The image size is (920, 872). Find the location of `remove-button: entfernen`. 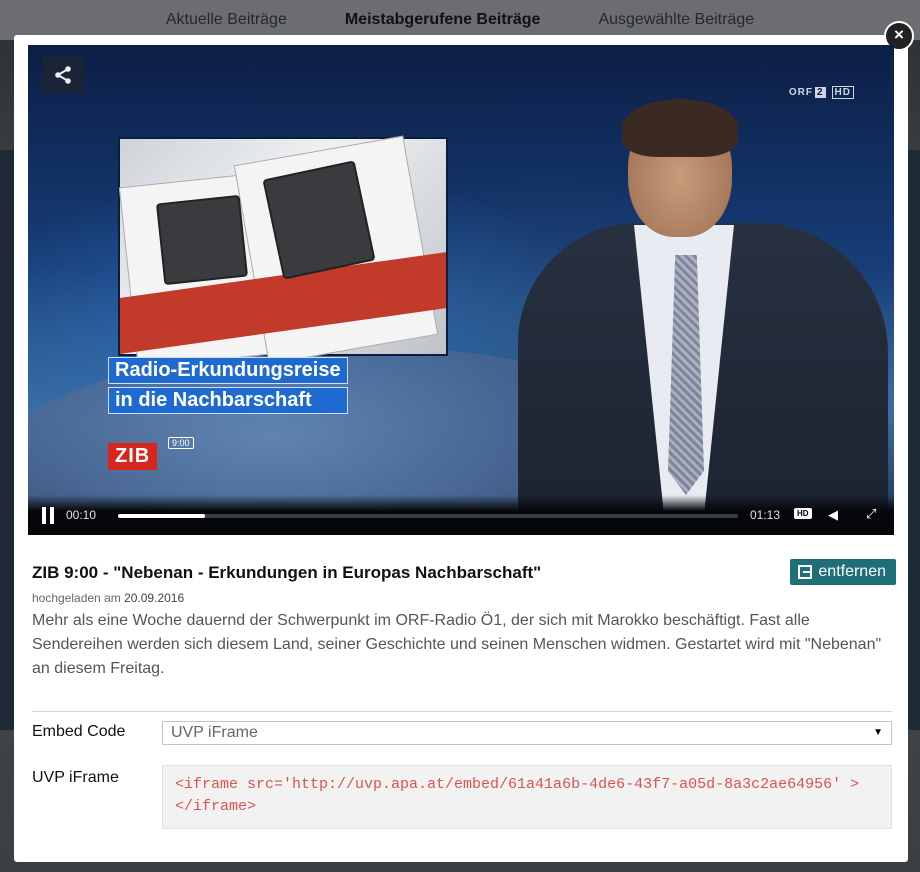

remove-button: entfernen is located at coordinates (843, 572).